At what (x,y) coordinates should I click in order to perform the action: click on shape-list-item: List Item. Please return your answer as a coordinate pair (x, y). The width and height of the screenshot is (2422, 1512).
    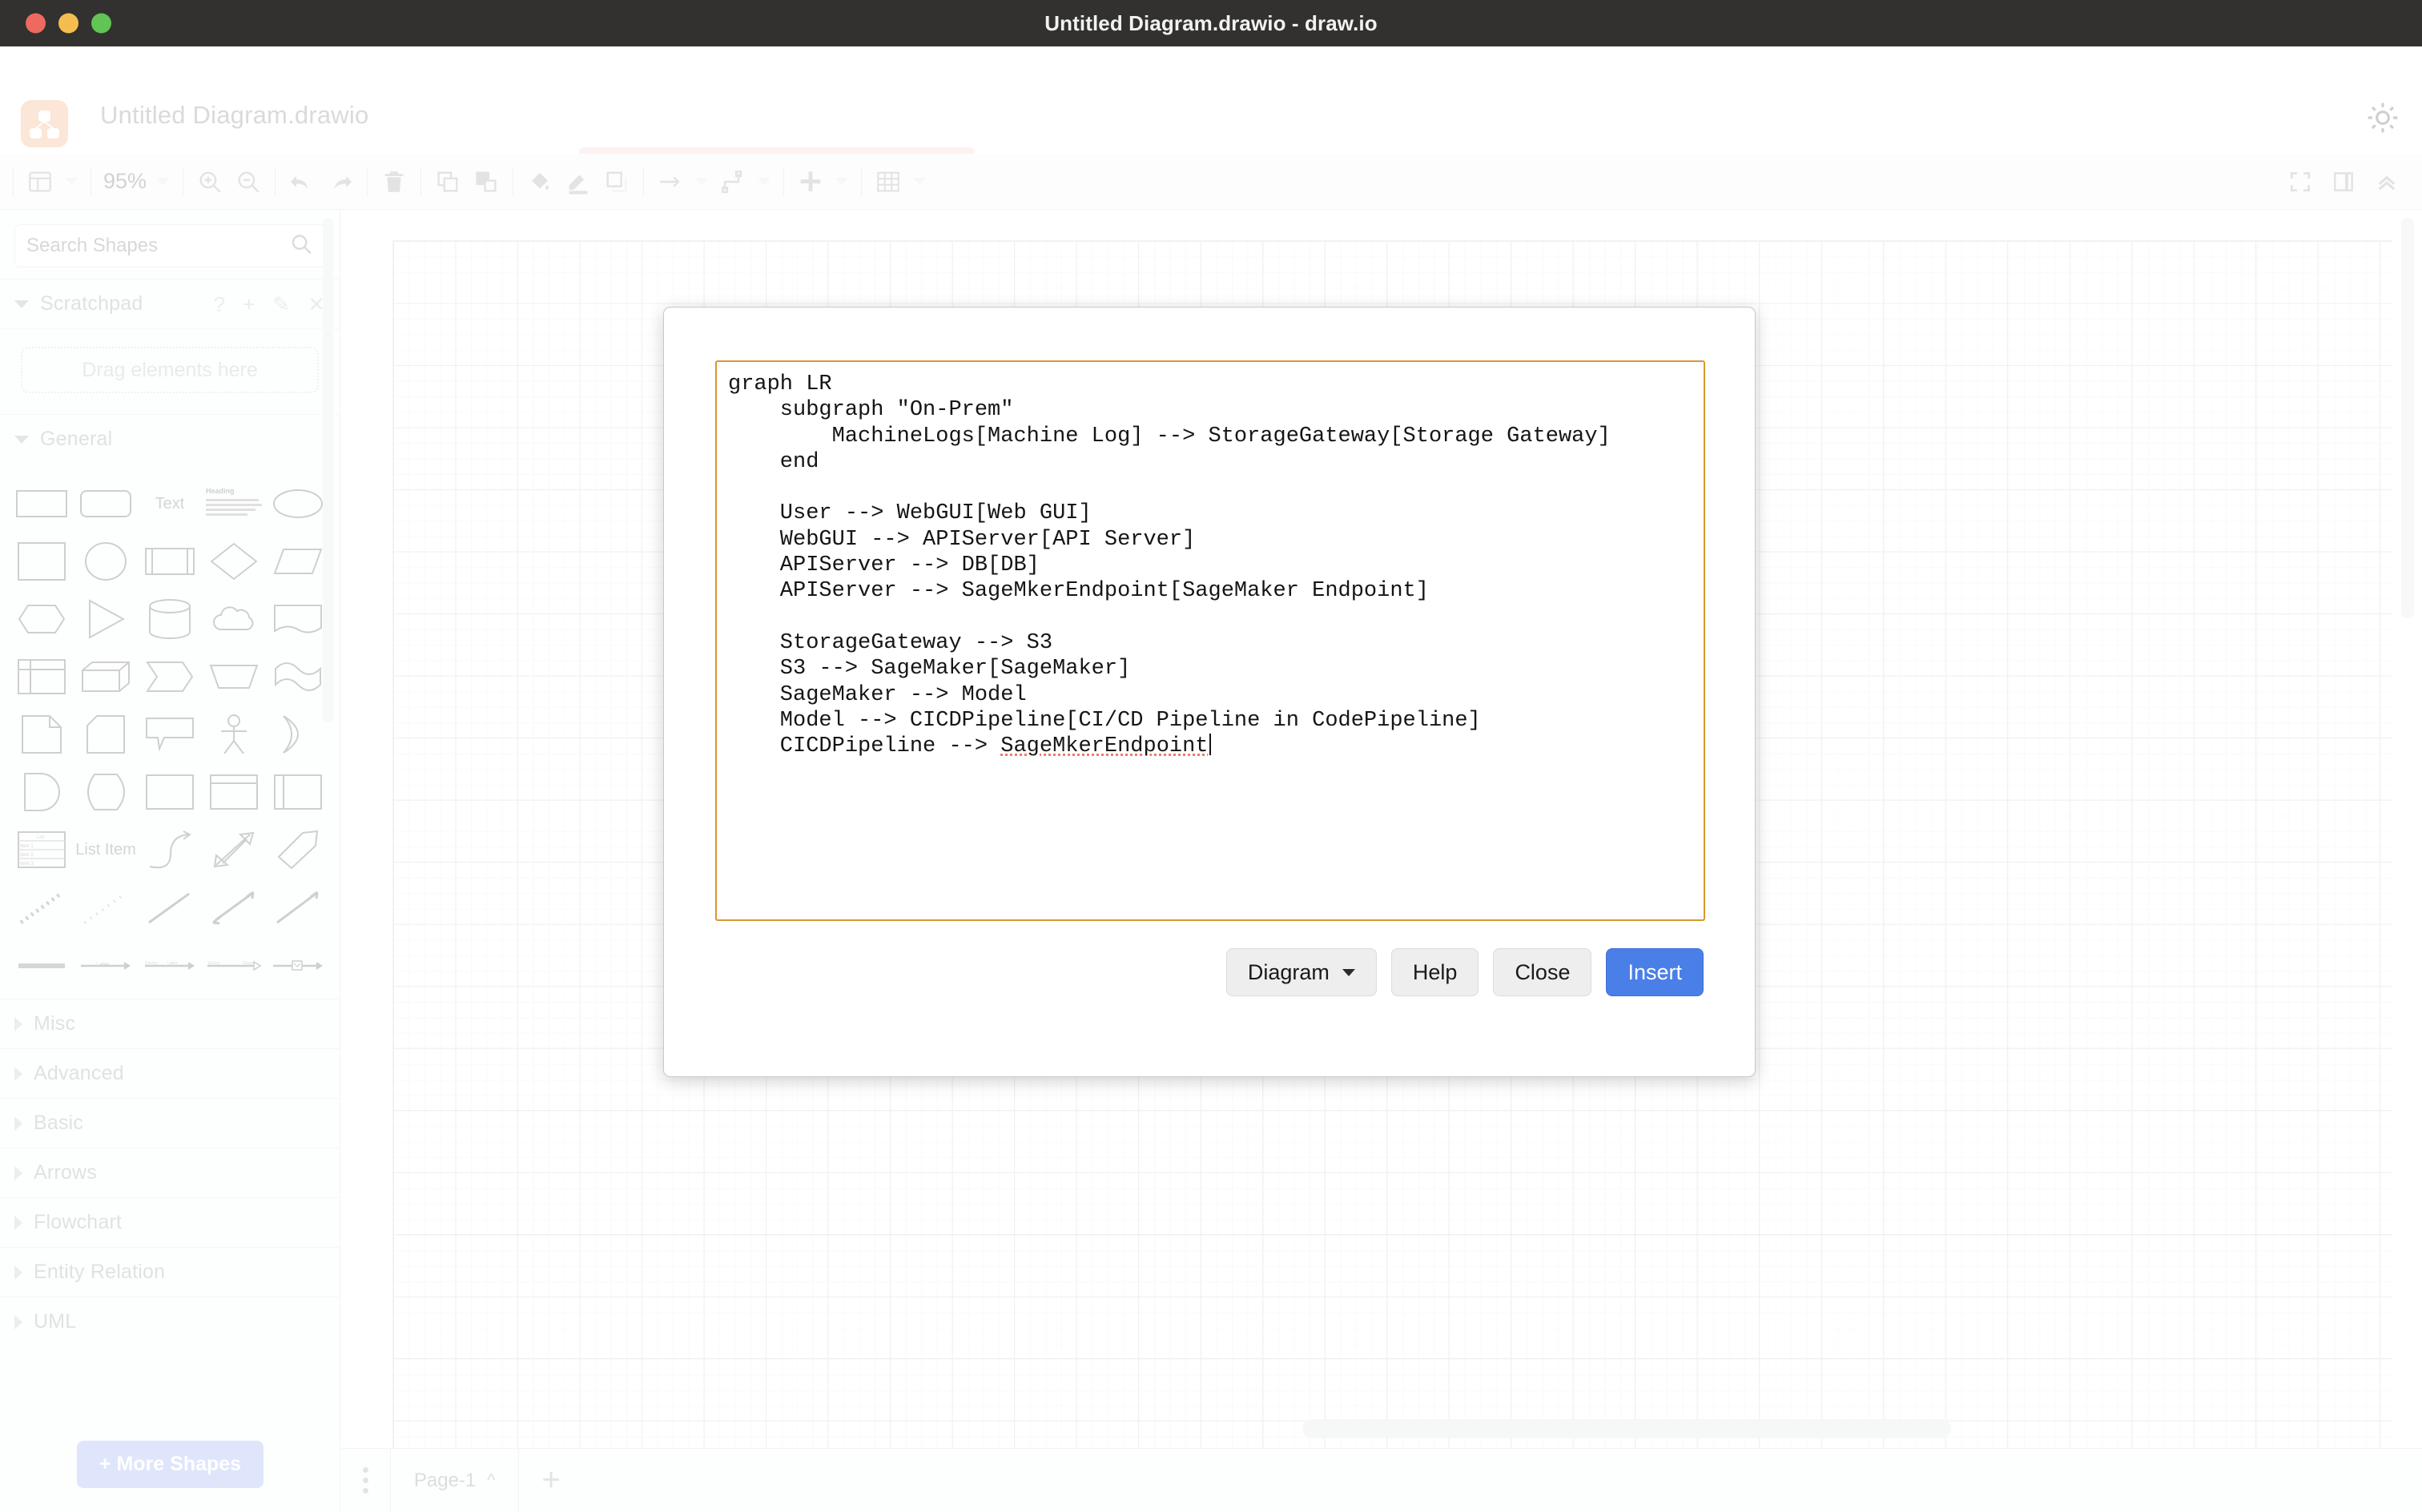
    Looking at the image, I should click on (106, 849).